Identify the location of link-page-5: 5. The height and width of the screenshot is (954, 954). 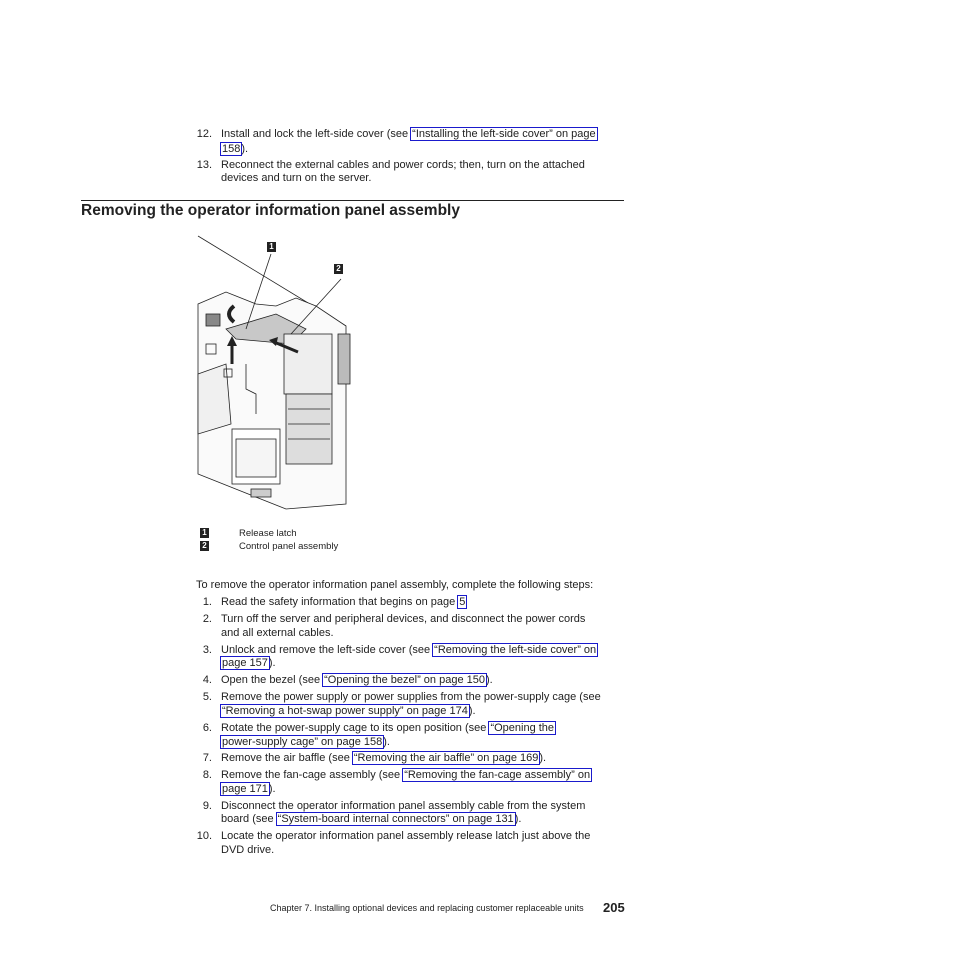
(462, 602).